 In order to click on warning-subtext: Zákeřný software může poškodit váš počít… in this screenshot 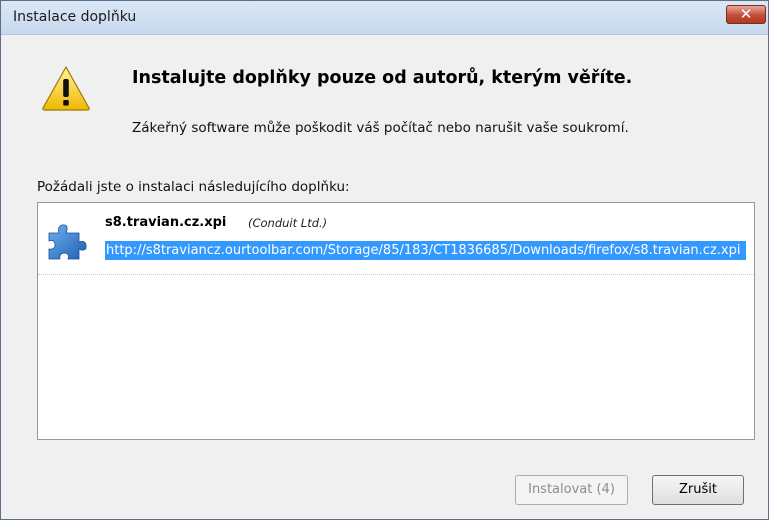, I will do `click(380, 128)`.